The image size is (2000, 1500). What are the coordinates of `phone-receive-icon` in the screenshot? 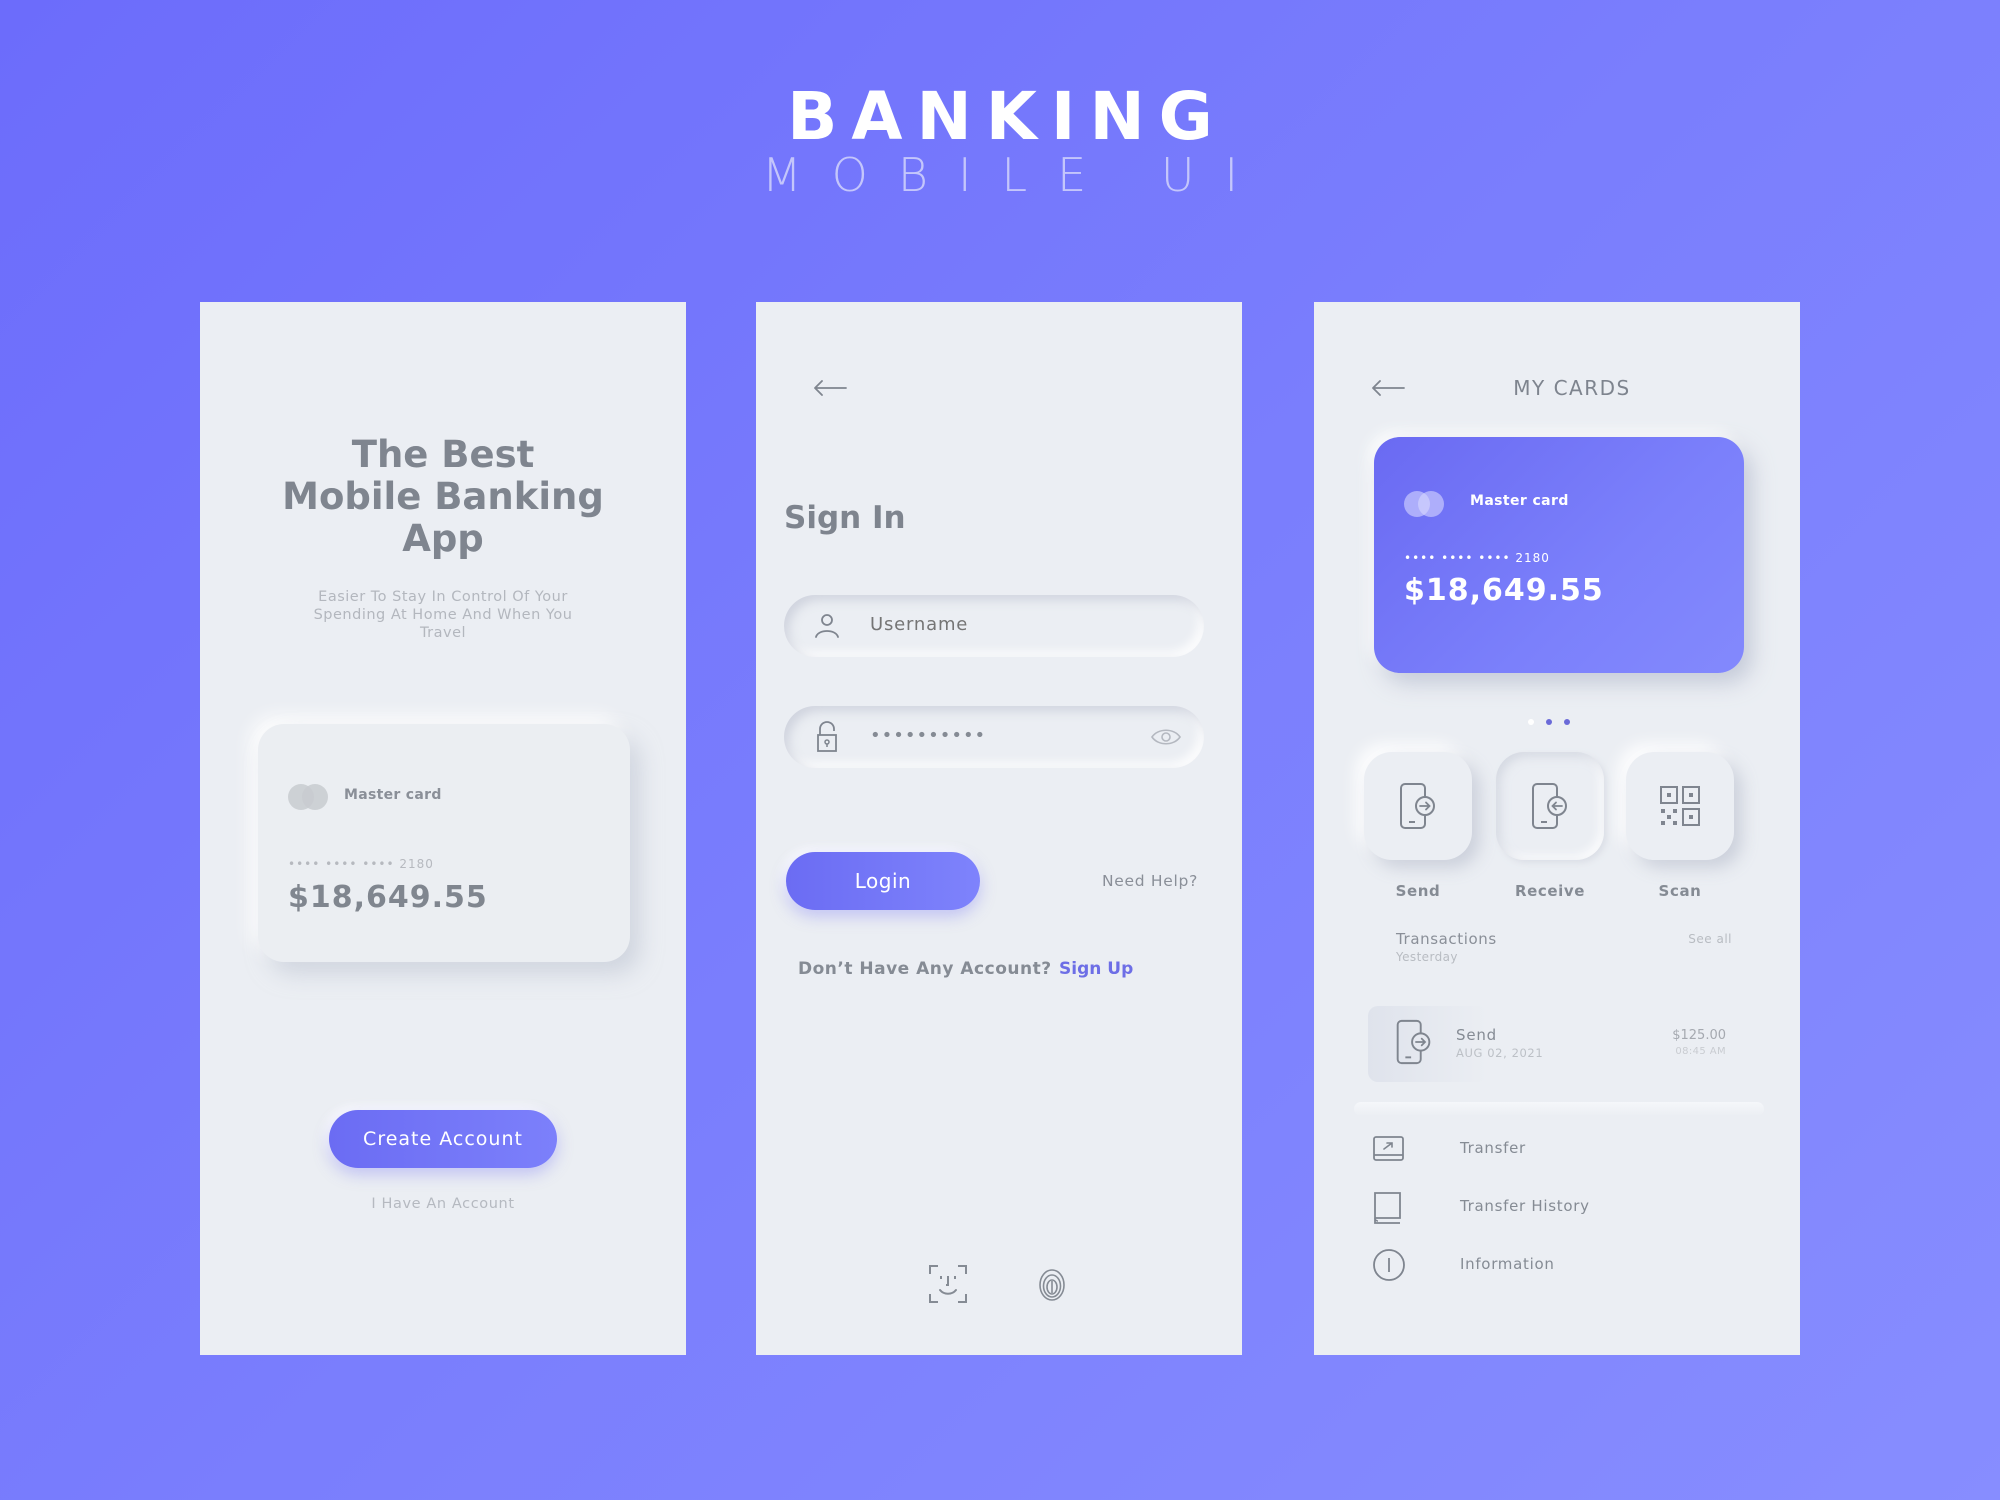 It's located at (1549, 806).